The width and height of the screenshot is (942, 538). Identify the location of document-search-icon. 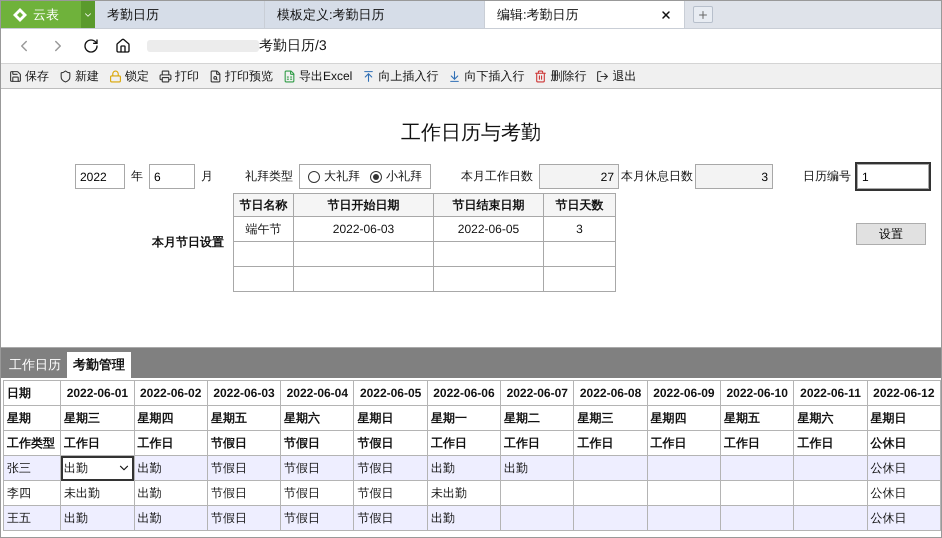
(215, 76).